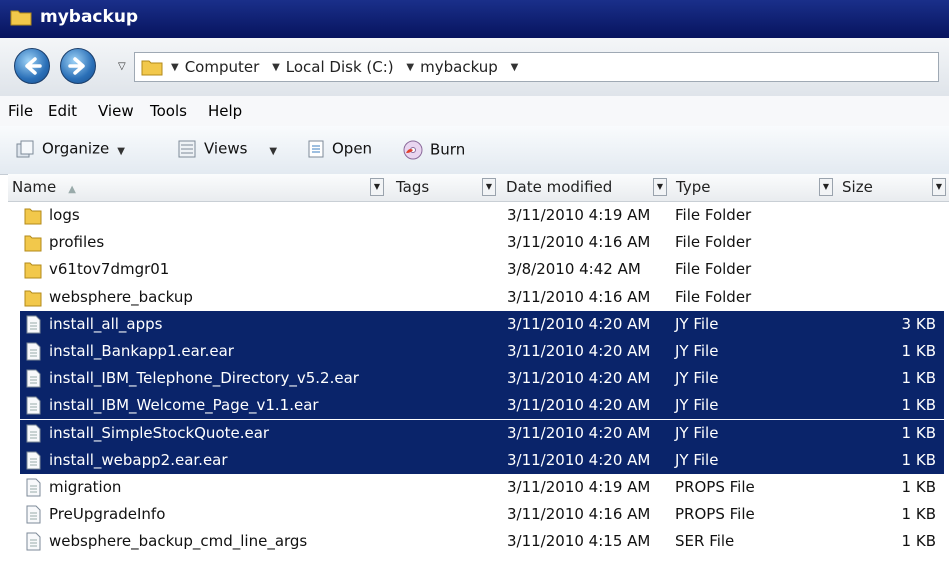 This screenshot has height=574, width=949. I want to click on file-date-modified: 3/8/2010 4:42 AM, so click(574, 269).